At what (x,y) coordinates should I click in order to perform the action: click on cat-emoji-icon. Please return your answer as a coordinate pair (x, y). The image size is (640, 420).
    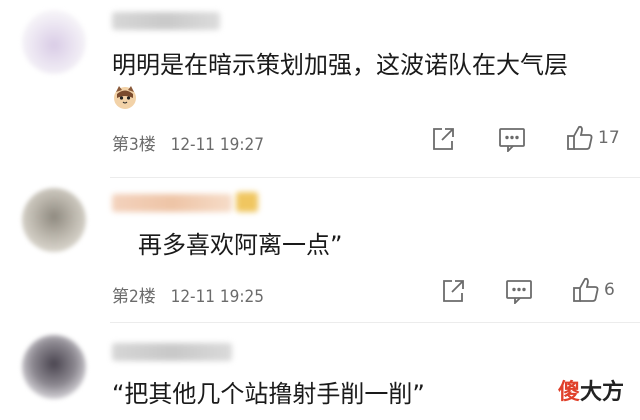
    Looking at the image, I should click on (125, 97).